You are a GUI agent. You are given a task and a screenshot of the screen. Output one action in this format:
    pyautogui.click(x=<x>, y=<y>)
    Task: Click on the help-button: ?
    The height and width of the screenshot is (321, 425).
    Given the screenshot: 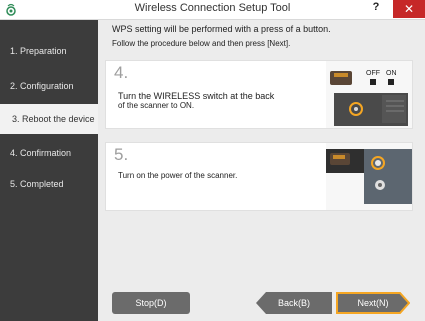 What is the action you would take?
    pyautogui.click(x=376, y=9)
    